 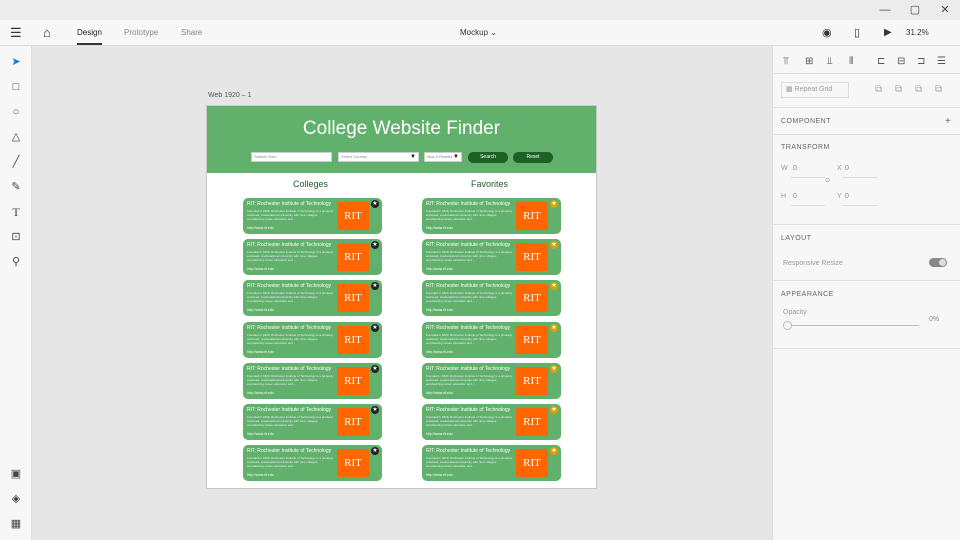 What do you see at coordinates (16, 474) in the screenshot?
I see `assets-icon: ▣` at bounding box center [16, 474].